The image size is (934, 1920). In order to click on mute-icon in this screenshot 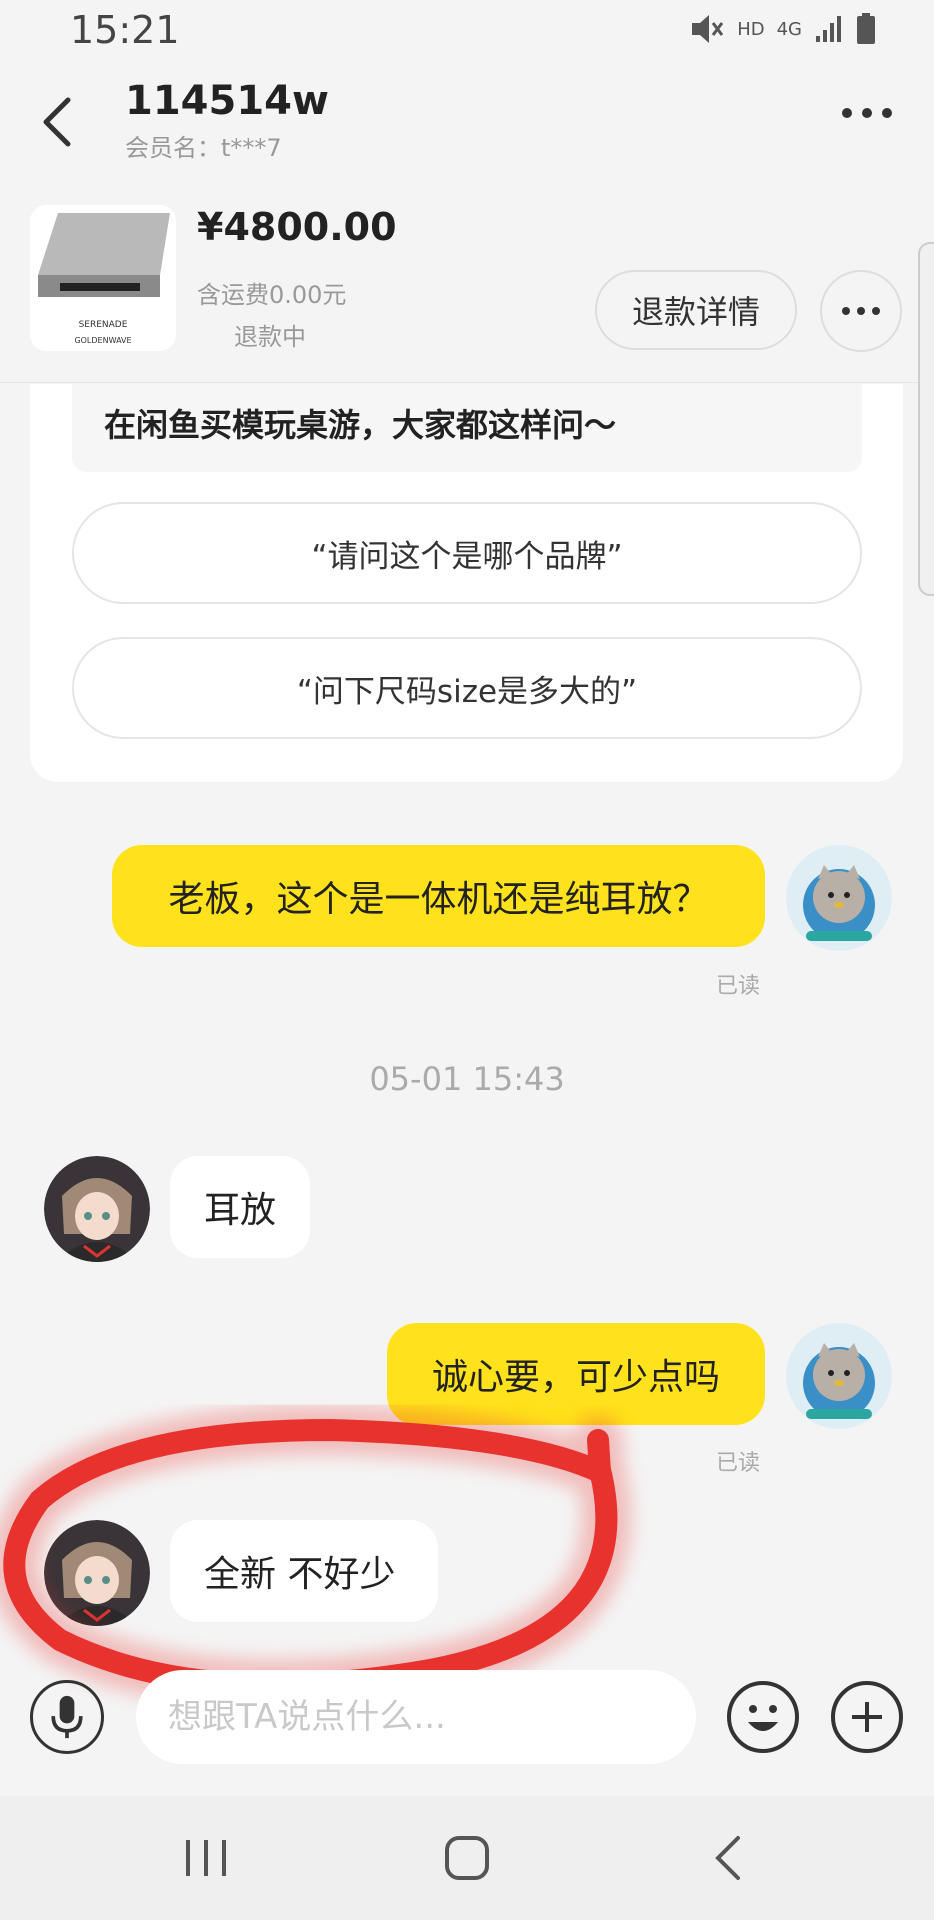, I will do `click(708, 29)`.